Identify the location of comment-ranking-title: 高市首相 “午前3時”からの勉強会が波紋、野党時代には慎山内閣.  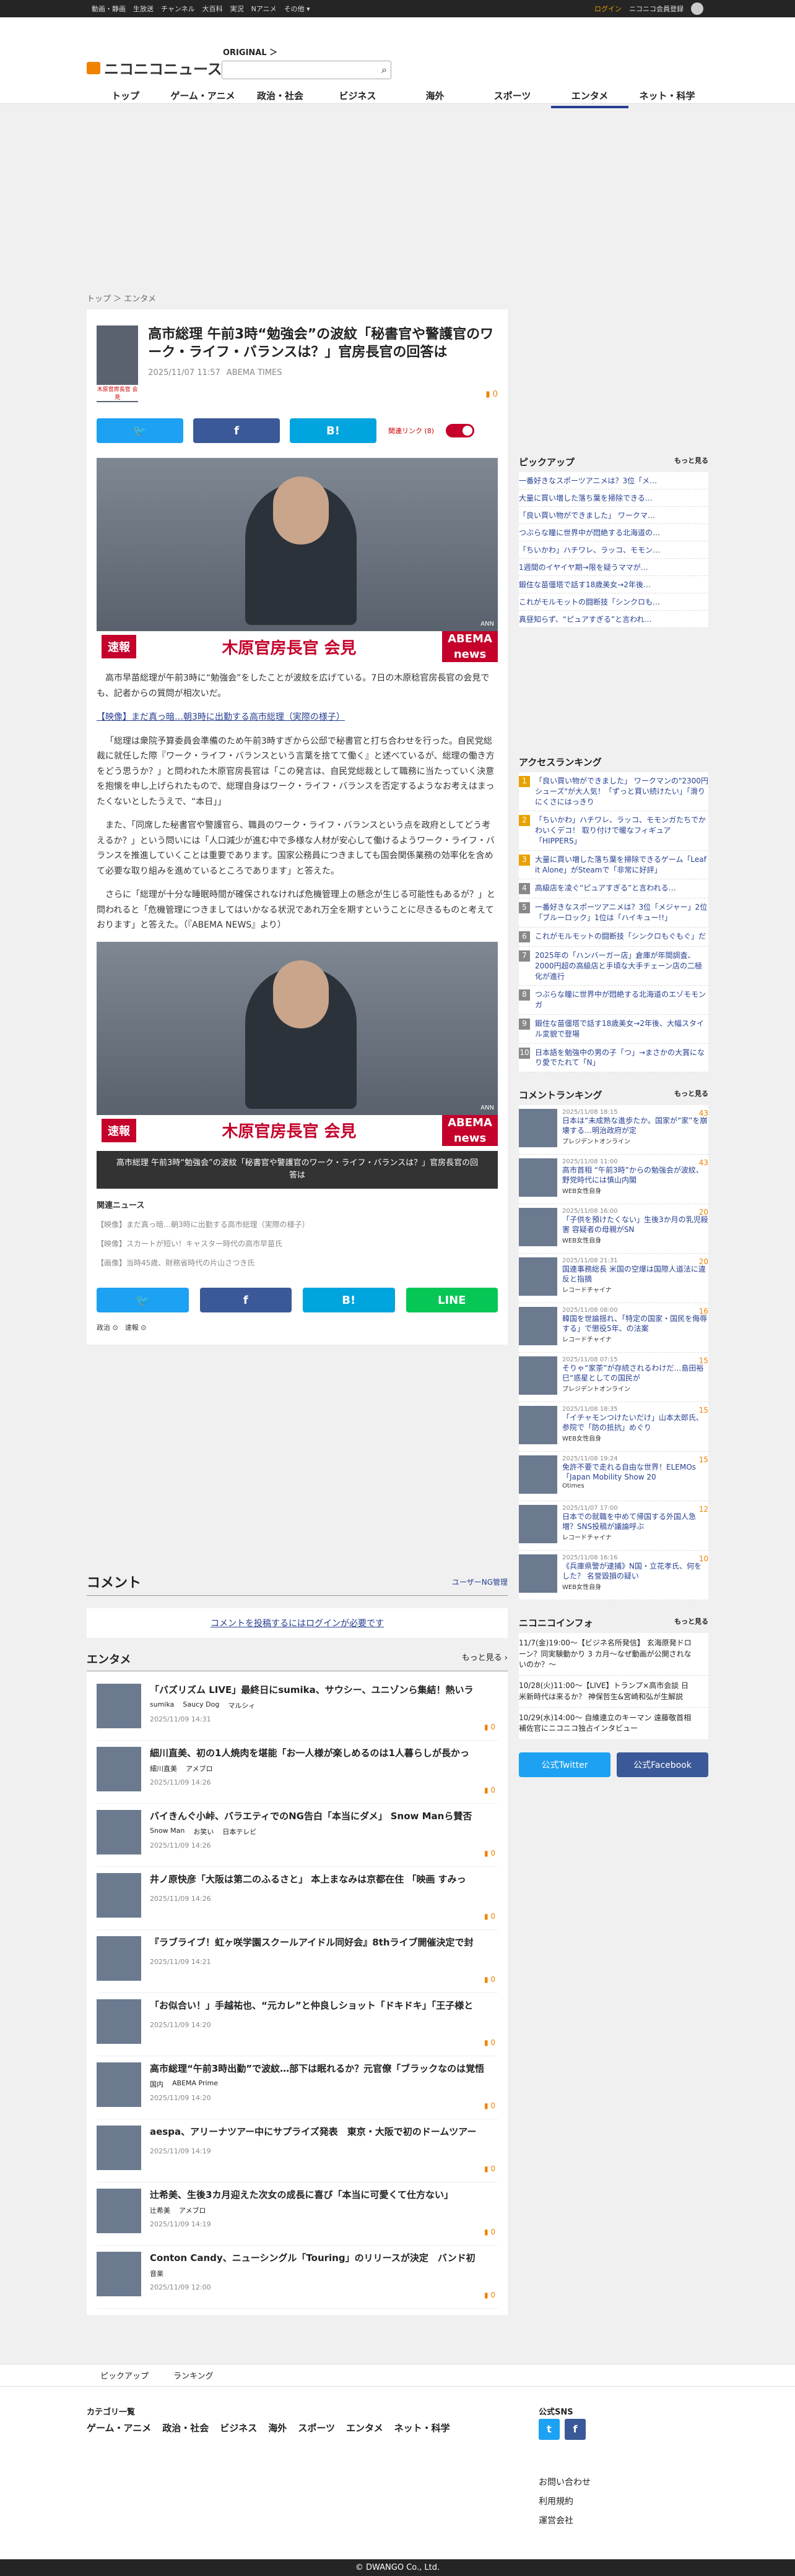
(635, 1175).